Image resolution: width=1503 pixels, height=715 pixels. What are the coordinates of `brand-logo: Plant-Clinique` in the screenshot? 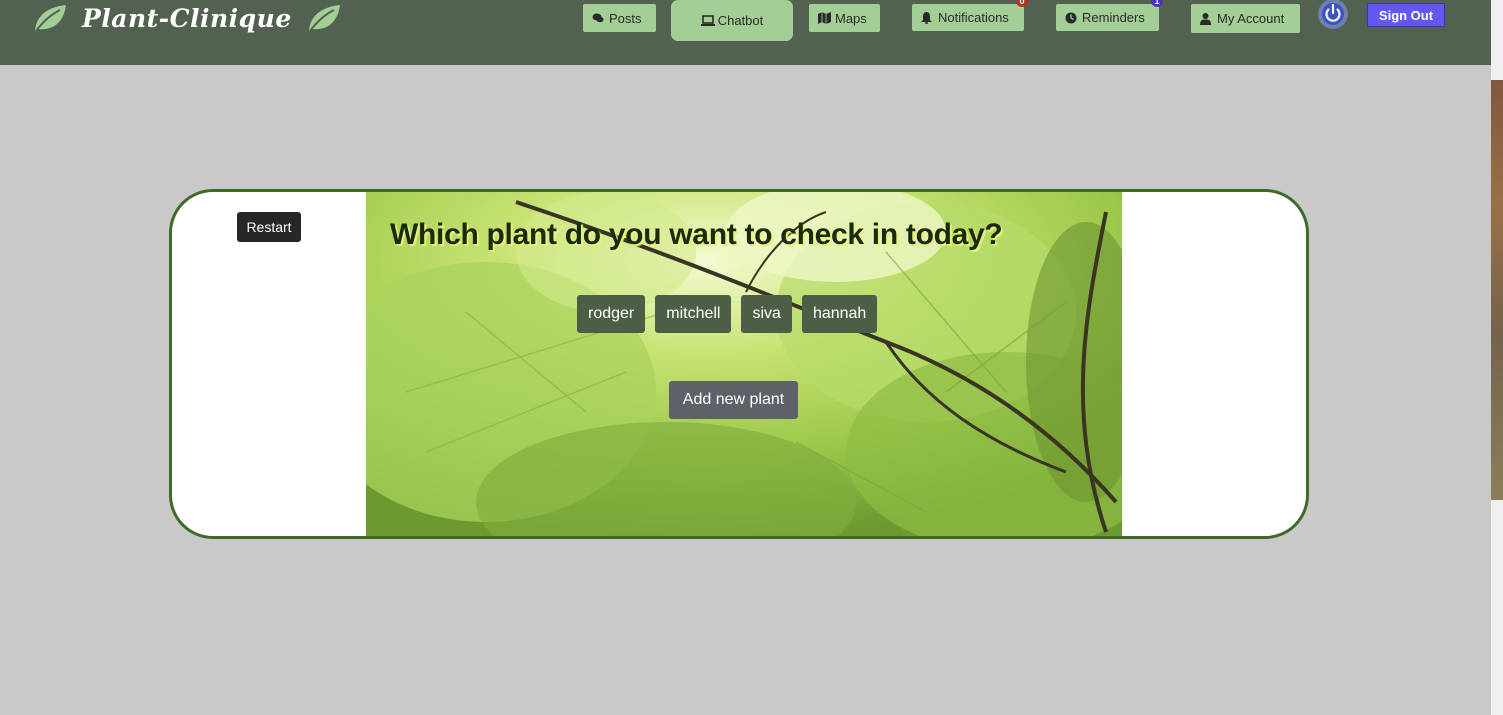 It's located at (187, 18).